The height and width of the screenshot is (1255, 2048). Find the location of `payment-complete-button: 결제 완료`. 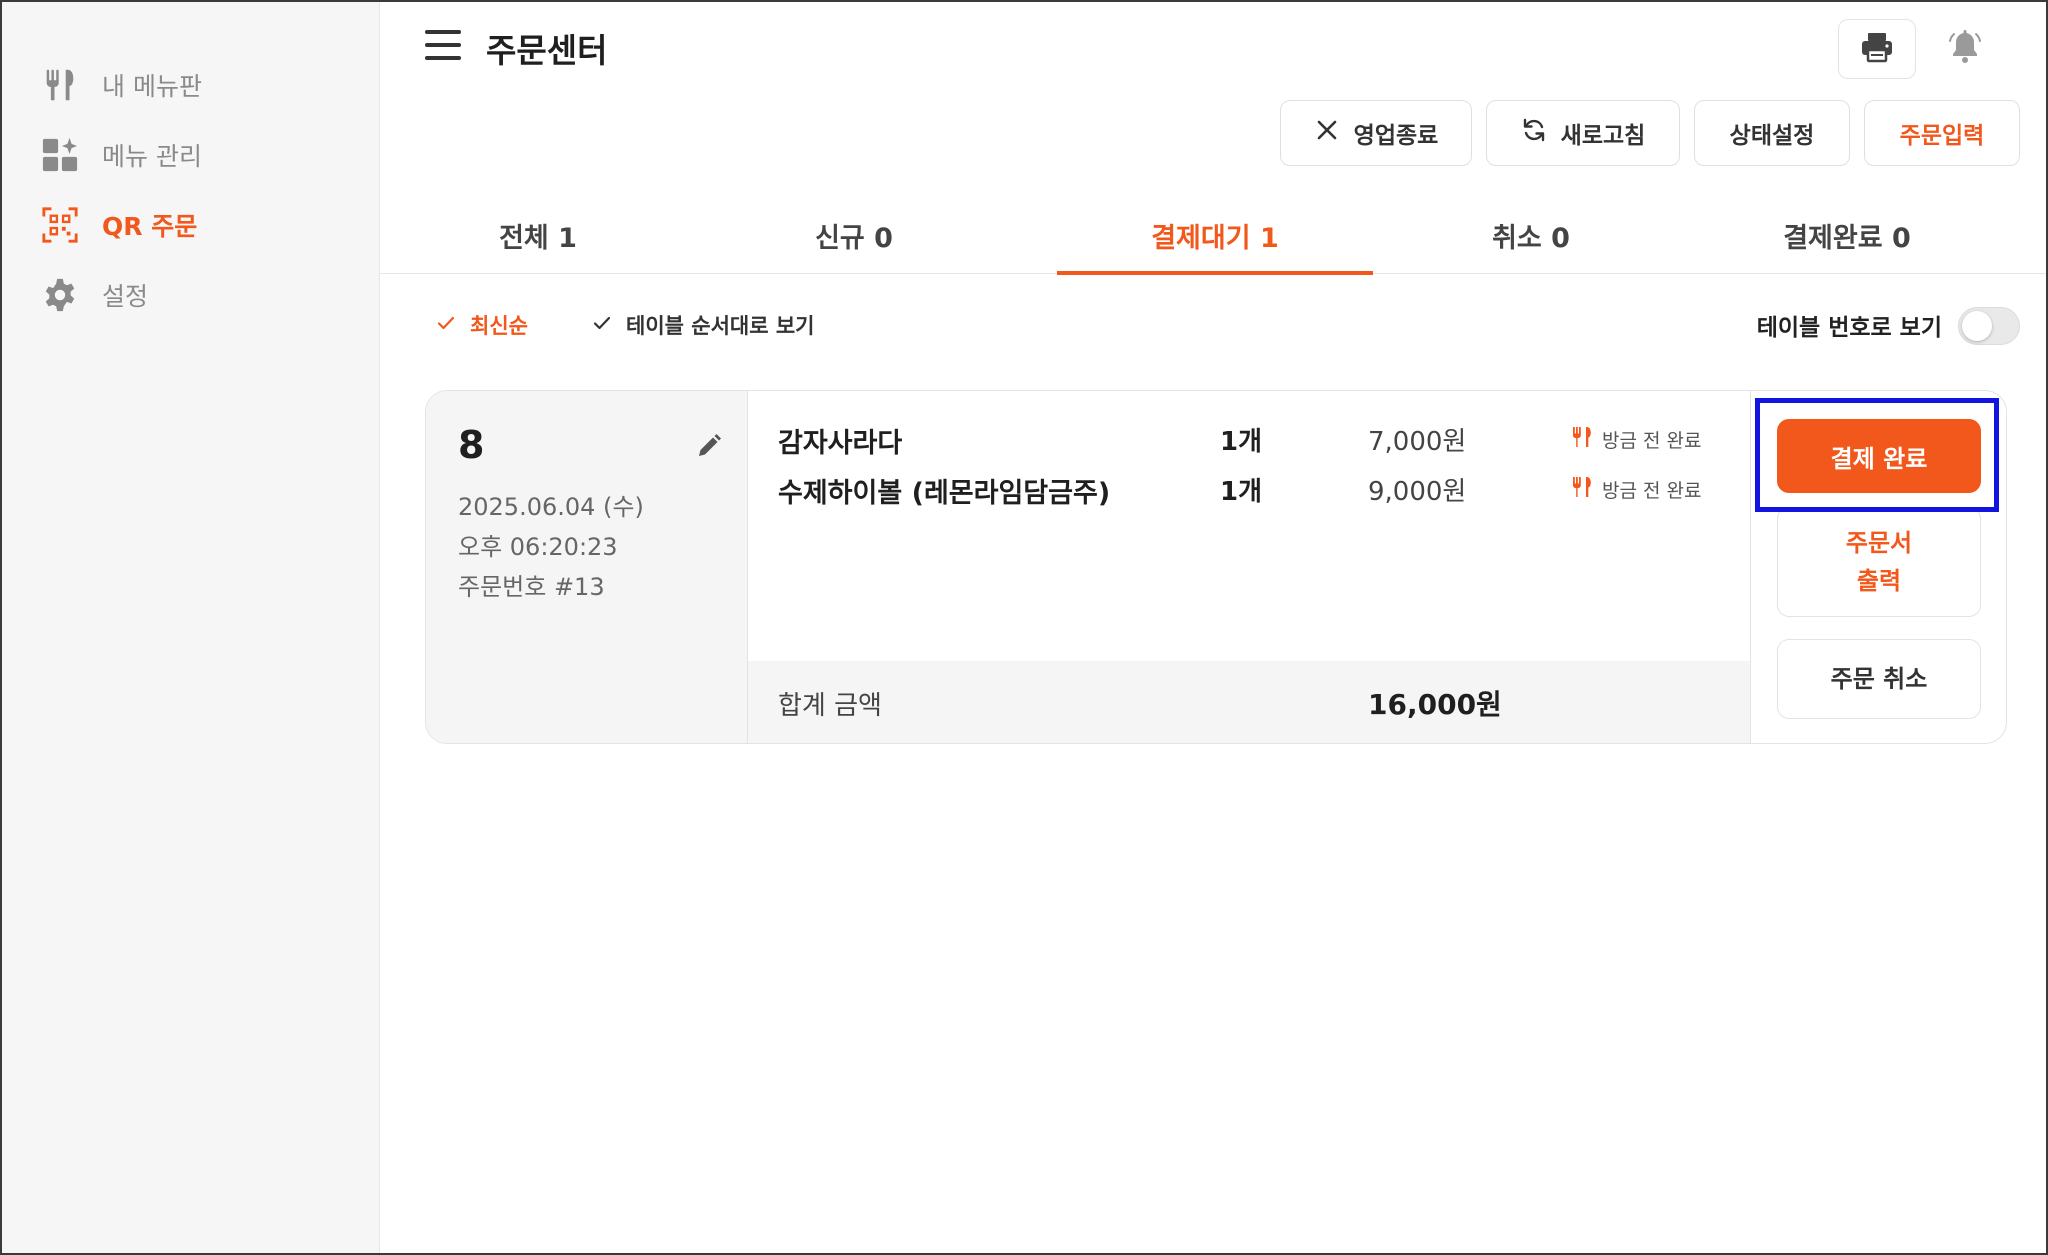

payment-complete-button: 결제 완료 is located at coordinates (1879, 456).